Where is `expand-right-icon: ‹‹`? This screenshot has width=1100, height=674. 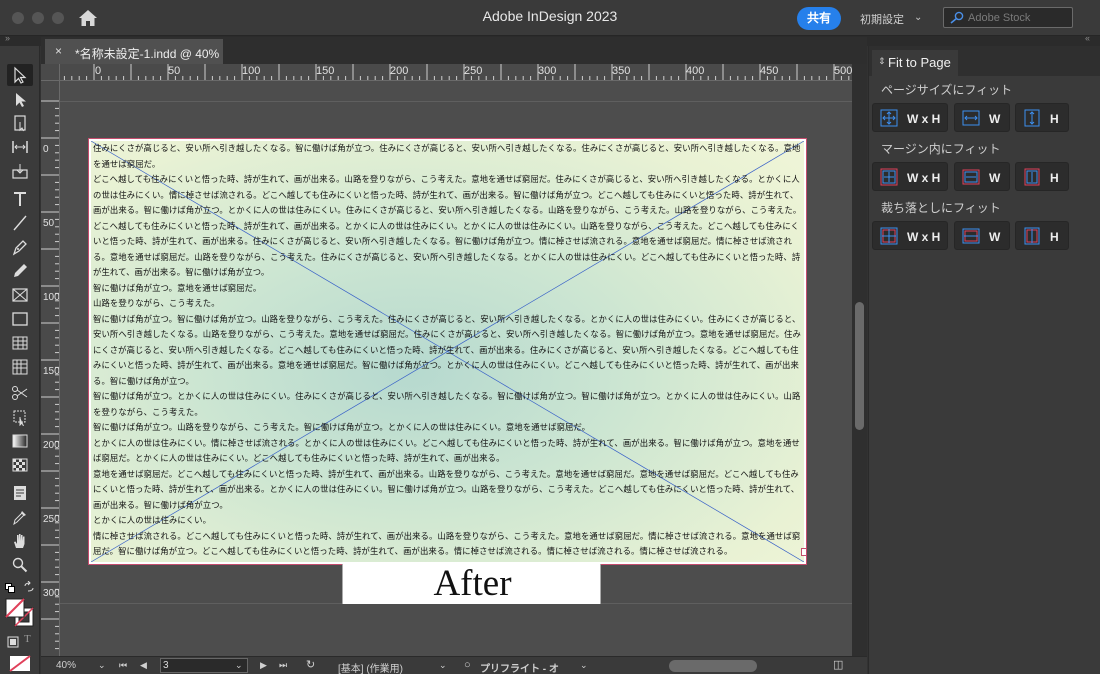
expand-right-icon: ‹‹ is located at coordinates (1087, 38).